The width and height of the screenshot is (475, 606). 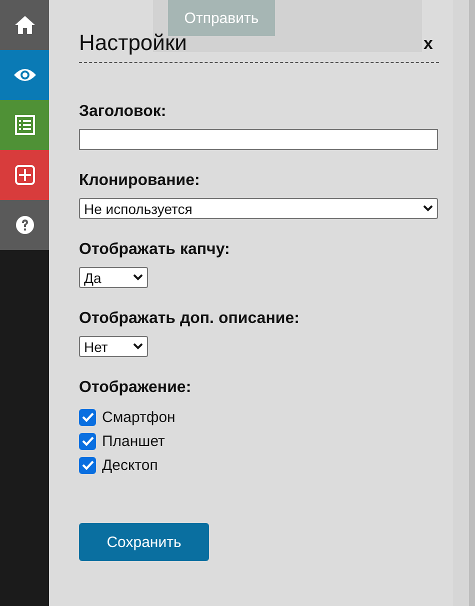 I want to click on field-label: Отображать капчу:, so click(x=155, y=250).